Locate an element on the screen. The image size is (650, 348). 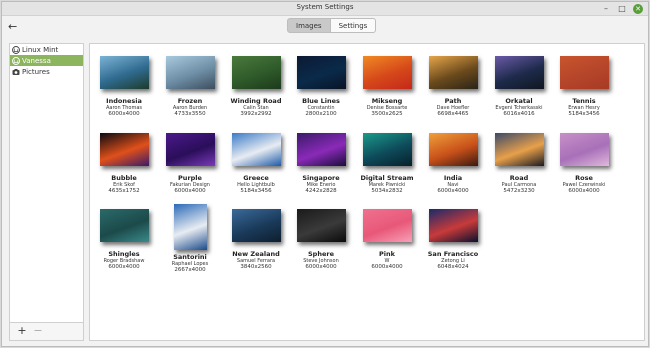
wallpaper-name: Sphere is located at coordinates (321, 254).